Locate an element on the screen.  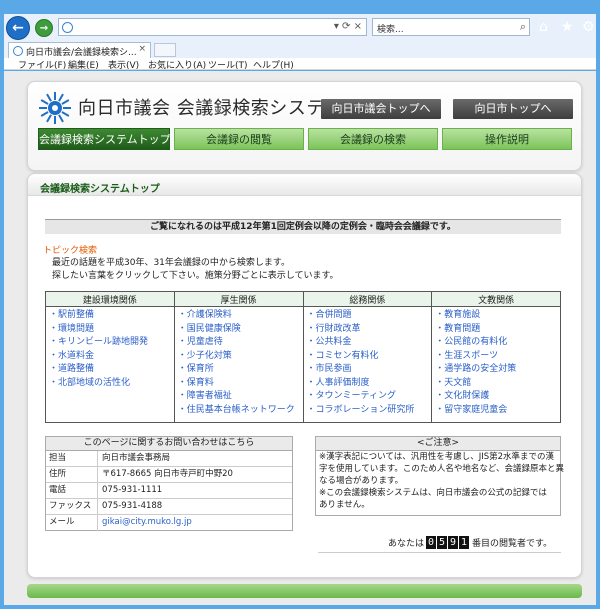
close-tab-icon: × is located at coordinates (142, 49).